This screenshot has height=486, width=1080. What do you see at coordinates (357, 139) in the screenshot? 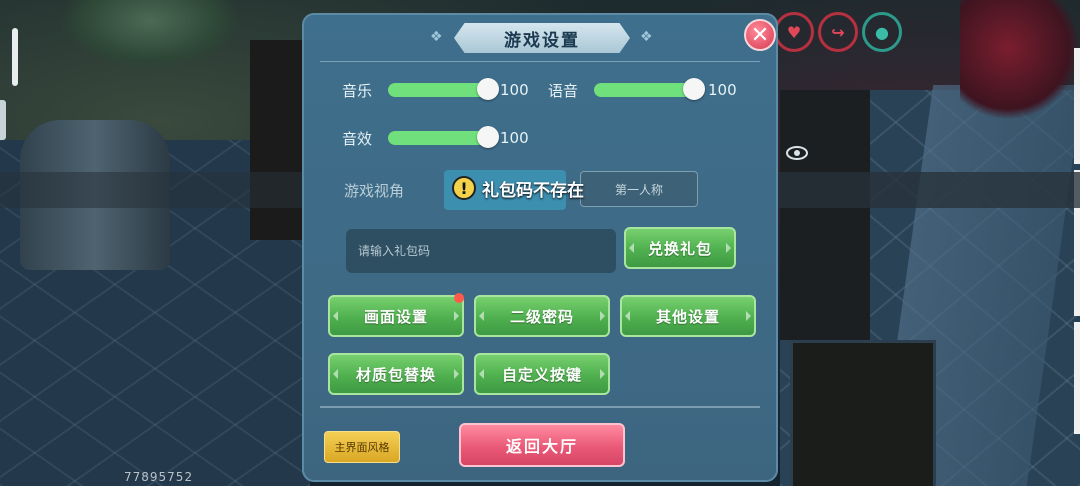
I see `effects-label: 音效` at bounding box center [357, 139].